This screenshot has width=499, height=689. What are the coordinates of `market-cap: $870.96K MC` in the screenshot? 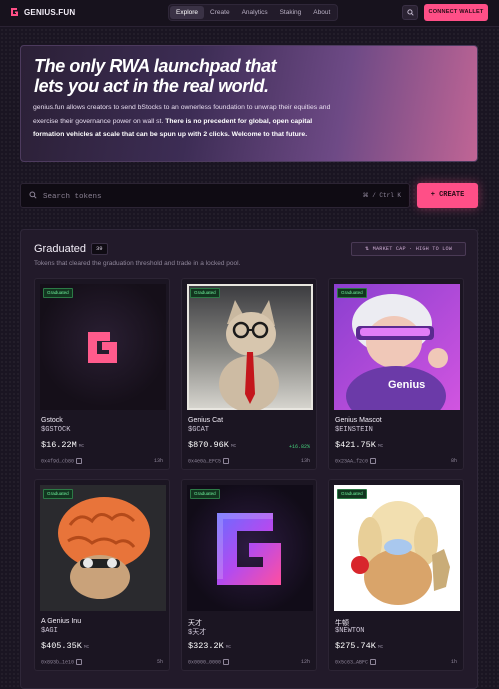 It's located at (212, 445).